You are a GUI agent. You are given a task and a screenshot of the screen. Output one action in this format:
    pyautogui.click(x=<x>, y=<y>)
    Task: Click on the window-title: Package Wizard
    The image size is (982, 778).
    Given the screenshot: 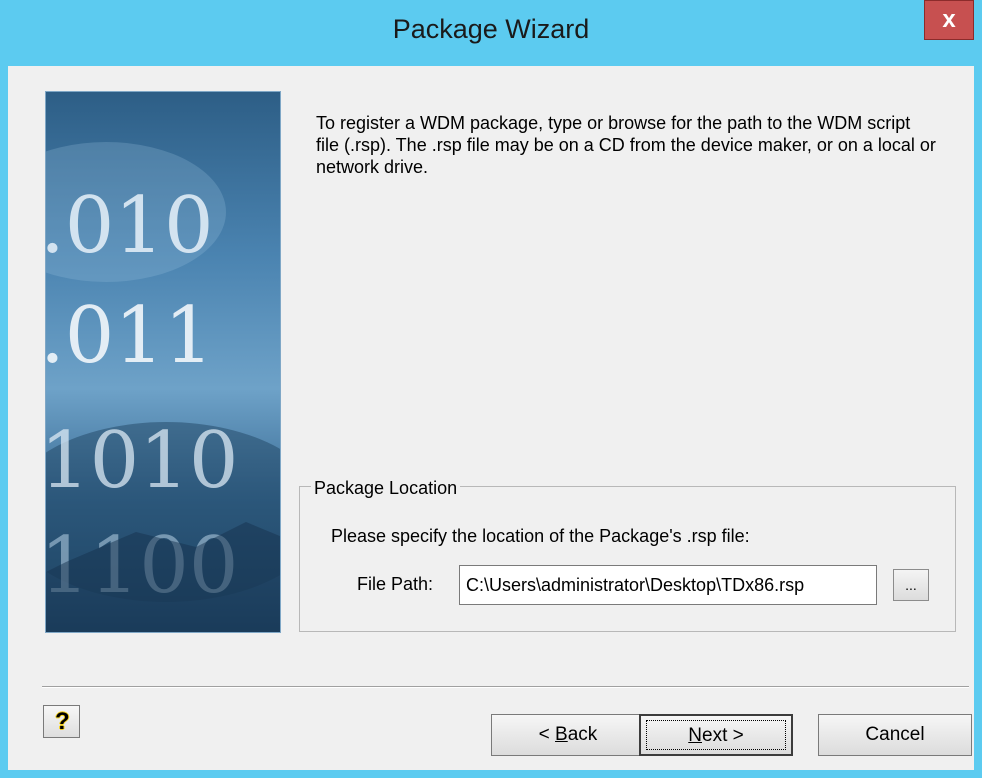 What is the action you would take?
    pyautogui.click(x=491, y=29)
    